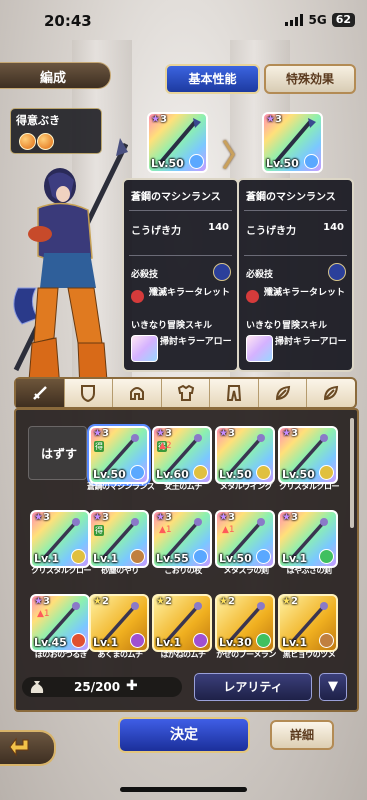 The height and width of the screenshot is (800, 367). I want to click on arrow-right-icon: 〉, so click(237, 156).